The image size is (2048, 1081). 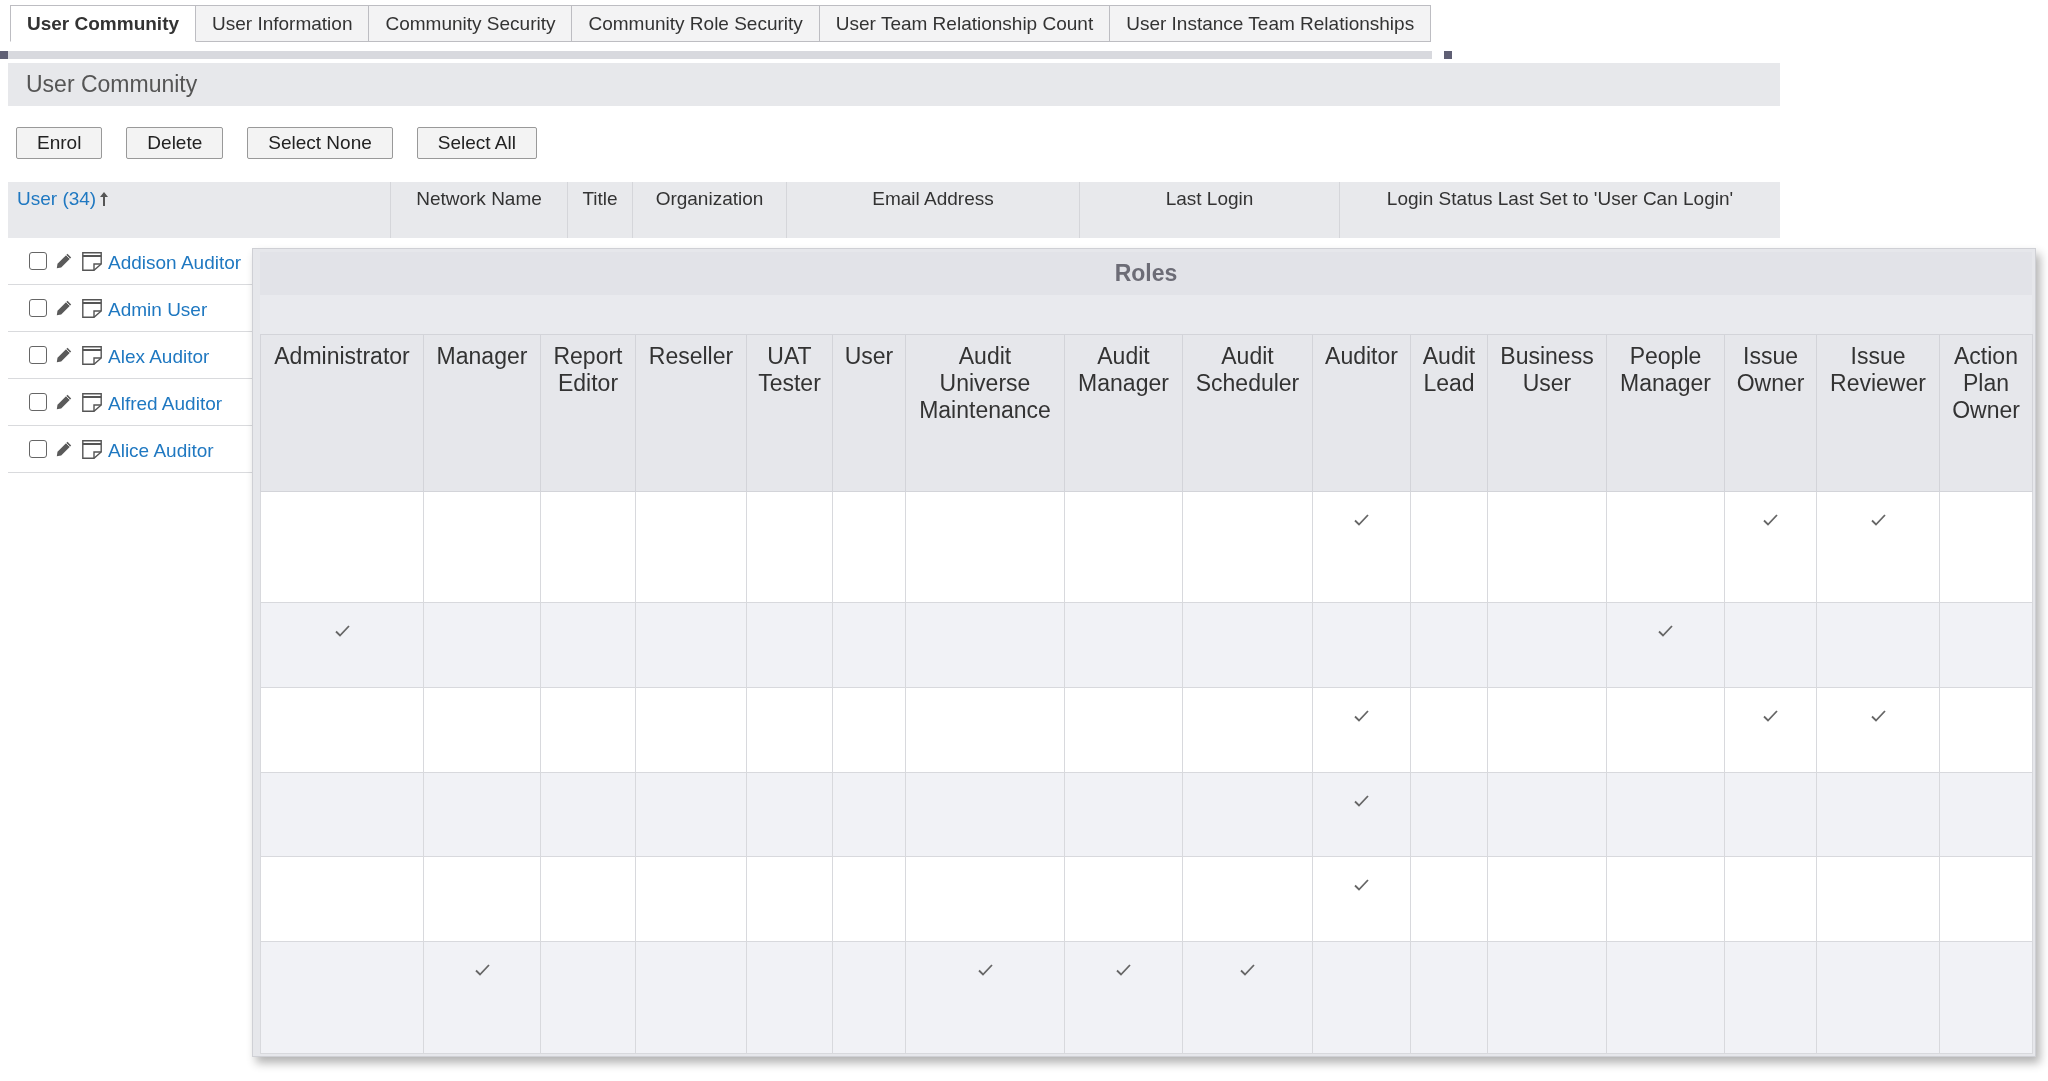 What do you see at coordinates (59, 143) in the screenshot?
I see `toolbar-button: Enrol` at bounding box center [59, 143].